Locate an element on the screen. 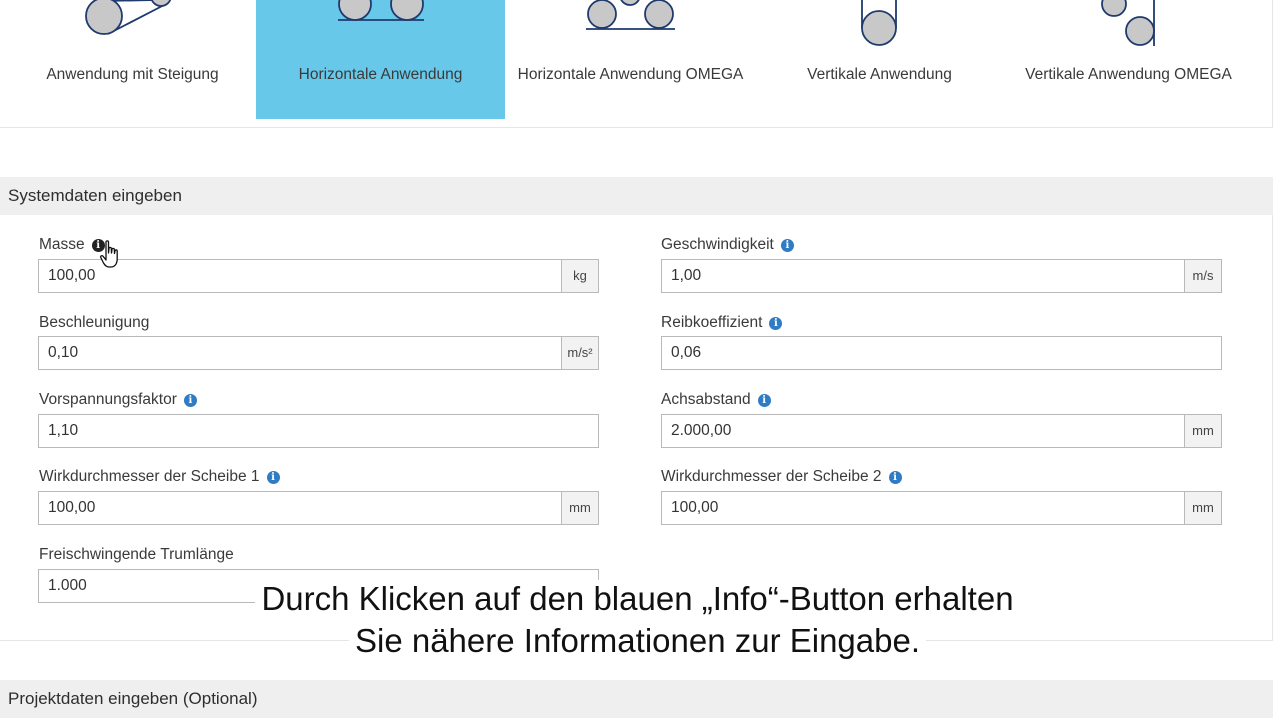 The width and height of the screenshot is (1280, 720). reibkoeffizient-field: 0,06 is located at coordinates (941, 353).